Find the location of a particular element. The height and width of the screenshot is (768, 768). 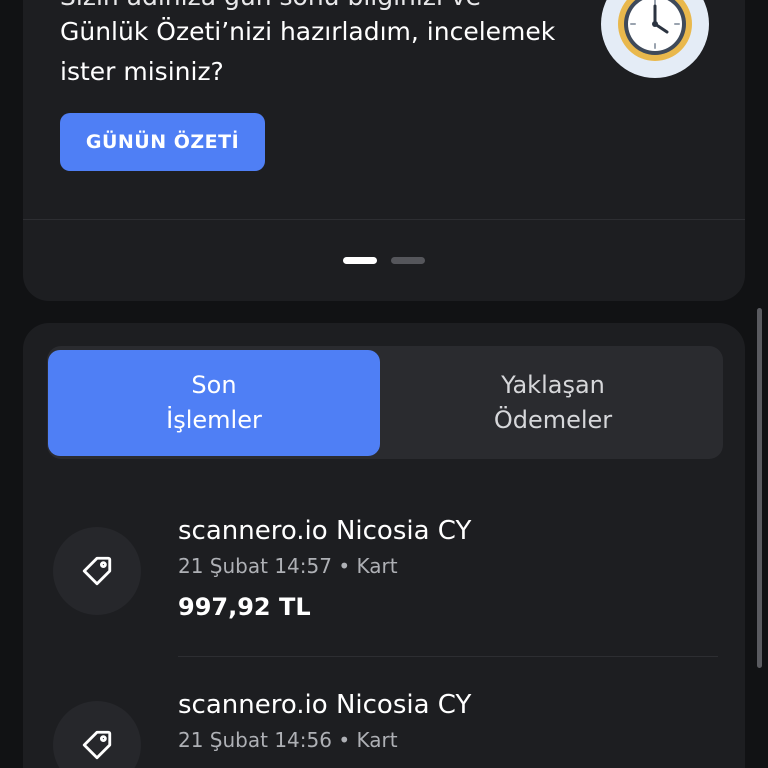

transaction-amount: 997,92 TL is located at coordinates (244, 607).